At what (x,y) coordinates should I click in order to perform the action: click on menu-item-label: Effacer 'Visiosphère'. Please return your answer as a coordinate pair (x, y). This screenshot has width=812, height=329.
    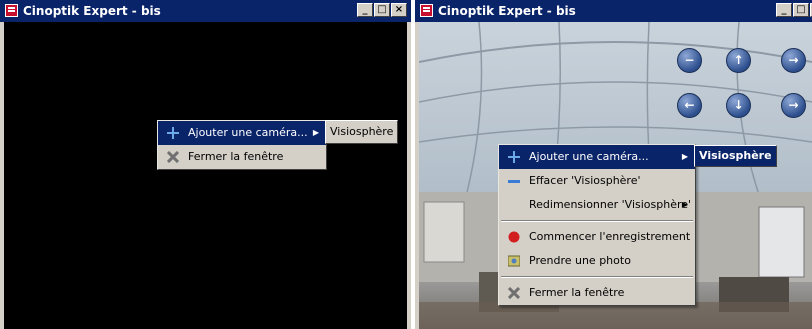
    Looking at the image, I should click on (585, 180).